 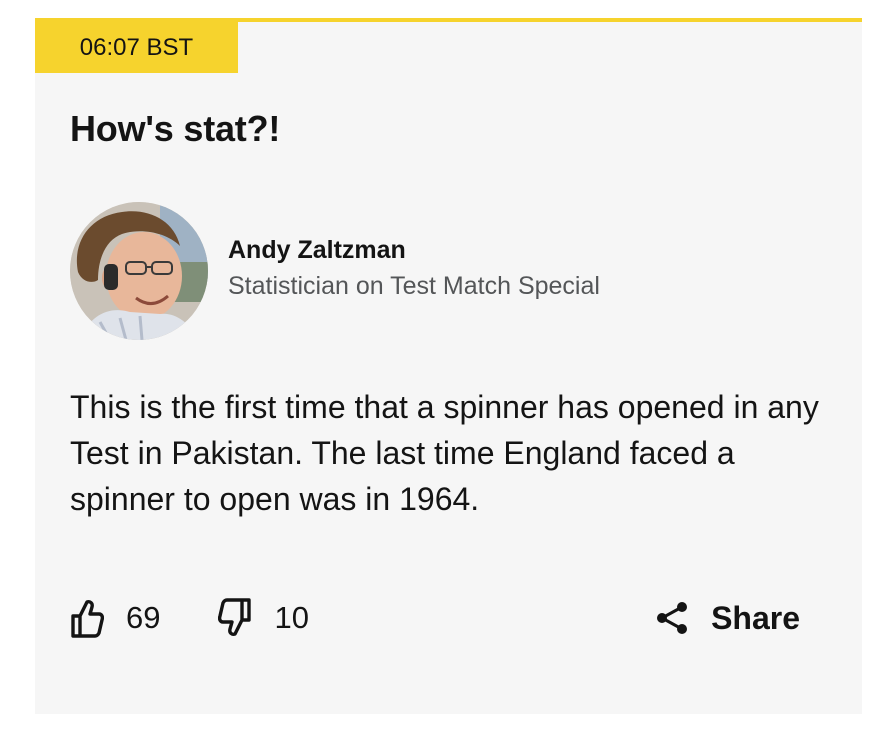 What do you see at coordinates (87, 619) in the screenshot?
I see `thumbs-up-icon` at bounding box center [87, 619].